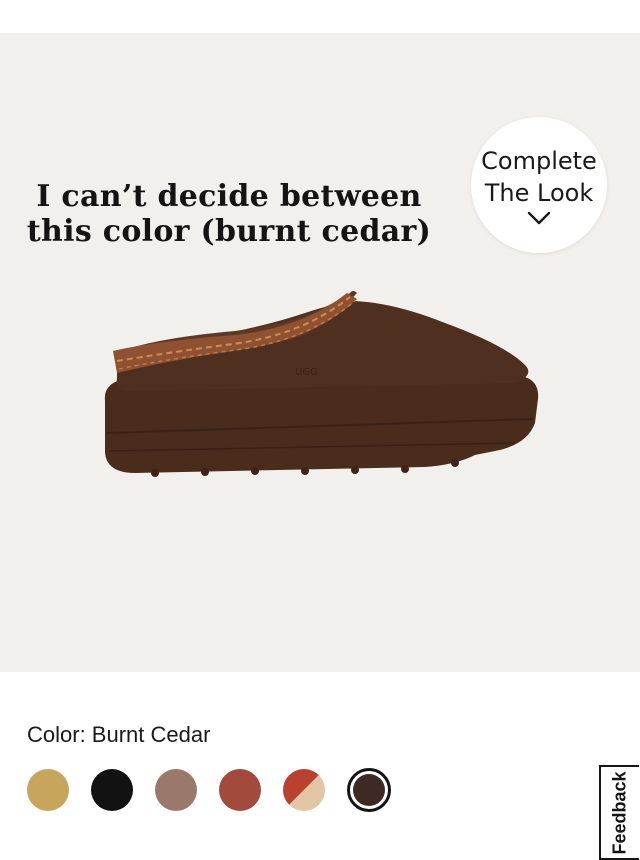 Image resolution: width=640 pixels, height=860 pixels. Describe the element at coordinates (119, 734) in the screenshot. I see `color-label: Color: Burnt Cedar` at that location.